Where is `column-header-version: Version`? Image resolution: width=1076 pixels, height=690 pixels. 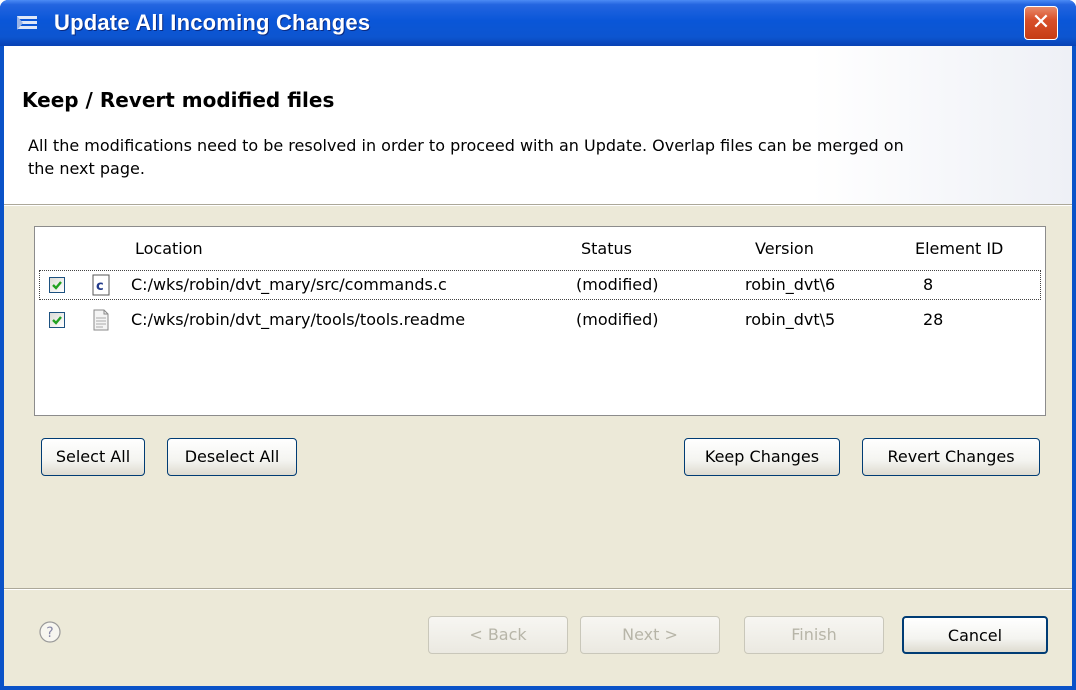
column-header-version: Version is located at coordinates (784, 248).